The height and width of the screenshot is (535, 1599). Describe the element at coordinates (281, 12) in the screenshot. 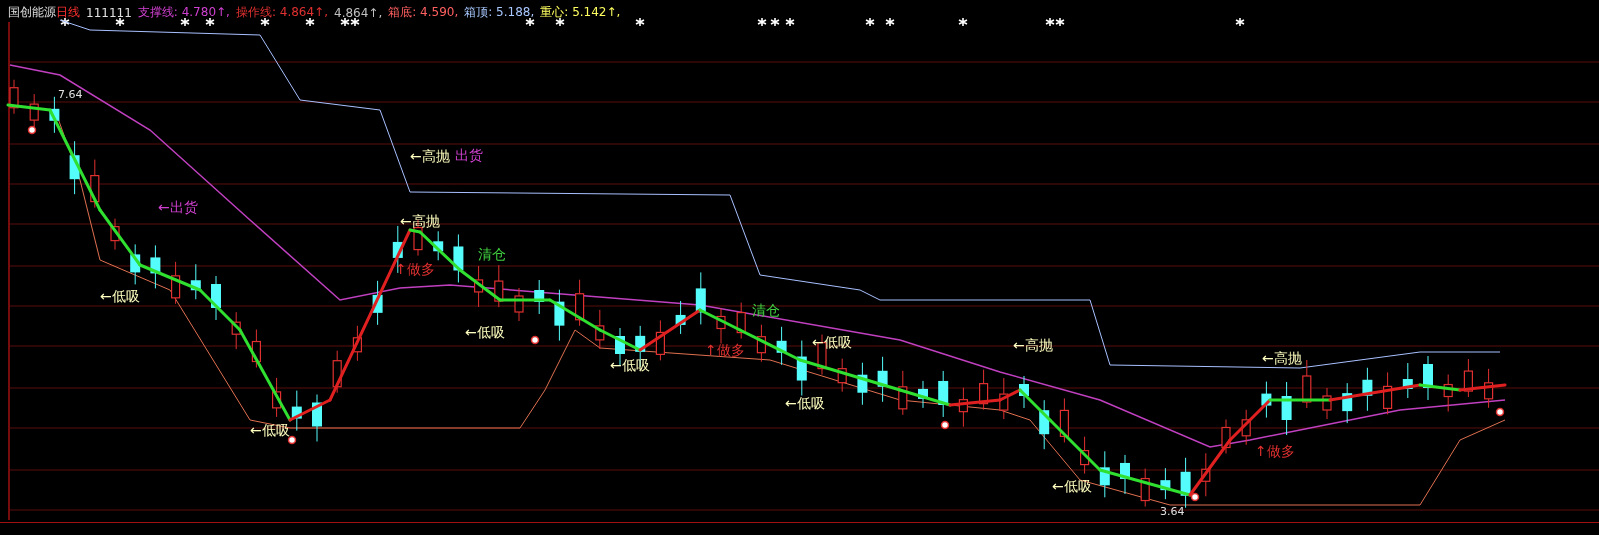

I see `indicator-value: 操作线: 4.864↑,` at that location.